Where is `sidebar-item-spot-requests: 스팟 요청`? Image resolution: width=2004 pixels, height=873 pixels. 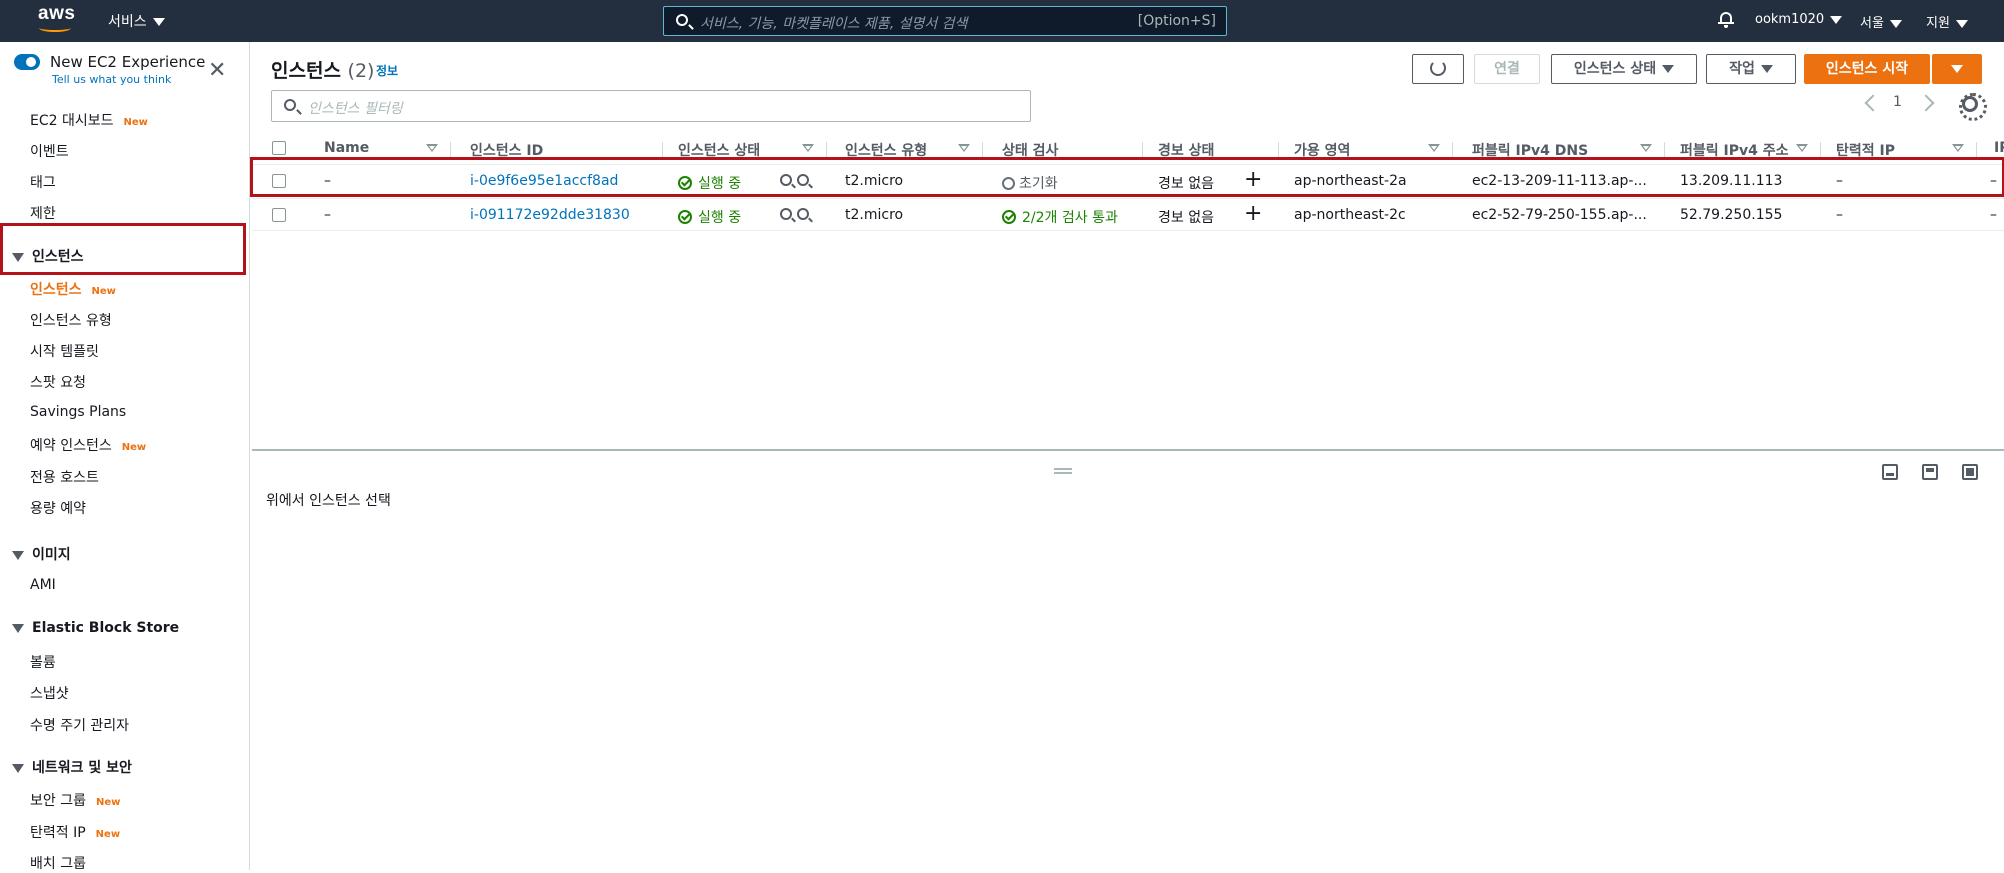 sidebar-item-spot-requests: 스팟 요청 is located at coordinates (58, 382).